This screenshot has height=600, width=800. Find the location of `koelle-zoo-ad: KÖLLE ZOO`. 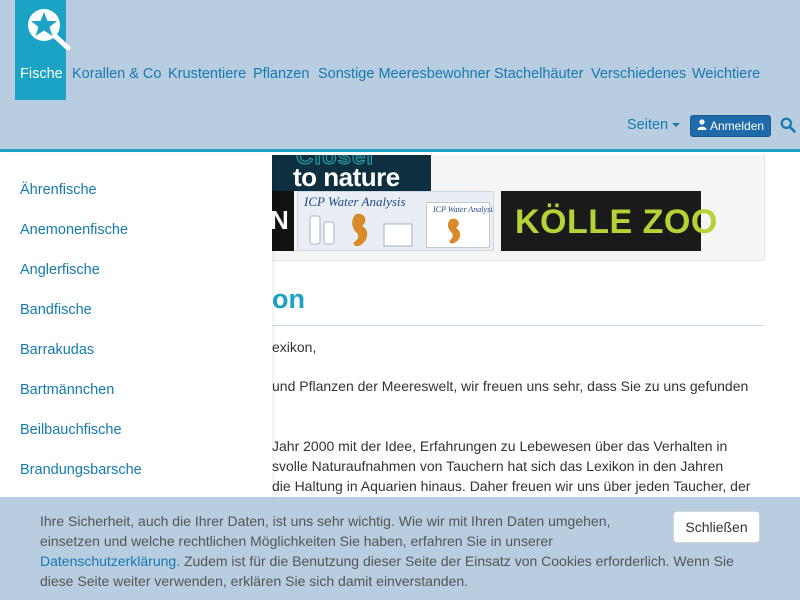

koelle-zoo-ad: KÖLLE ZOO is located at coordinates (609, 221).